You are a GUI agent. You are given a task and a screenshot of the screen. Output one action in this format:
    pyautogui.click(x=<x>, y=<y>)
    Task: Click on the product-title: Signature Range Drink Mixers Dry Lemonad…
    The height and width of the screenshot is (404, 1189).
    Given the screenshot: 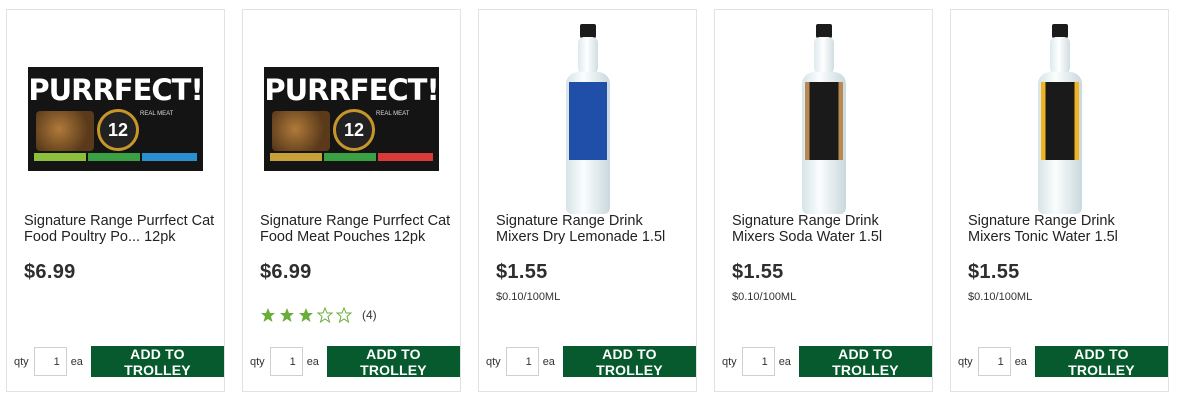 What is the action you would take?
    pyautogui.click(x=592, y=229)
    